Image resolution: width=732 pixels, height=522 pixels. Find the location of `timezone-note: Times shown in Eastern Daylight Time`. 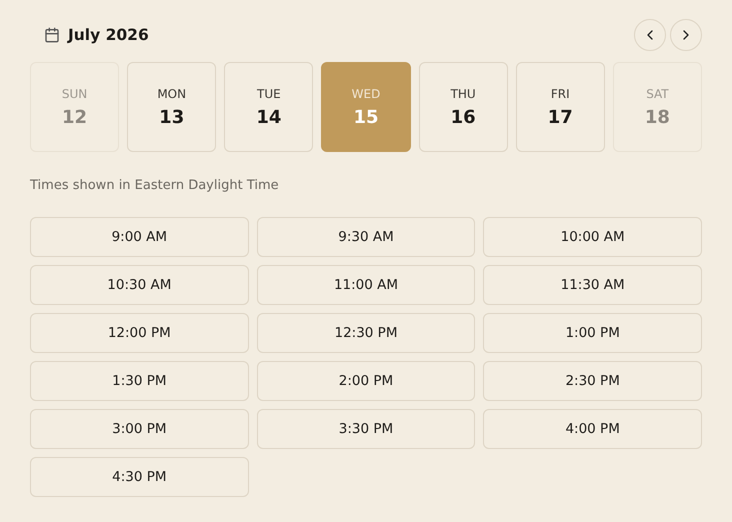

timezone-note: Times shown in Eastern Daylight Time is located at coordinates (155, 185).